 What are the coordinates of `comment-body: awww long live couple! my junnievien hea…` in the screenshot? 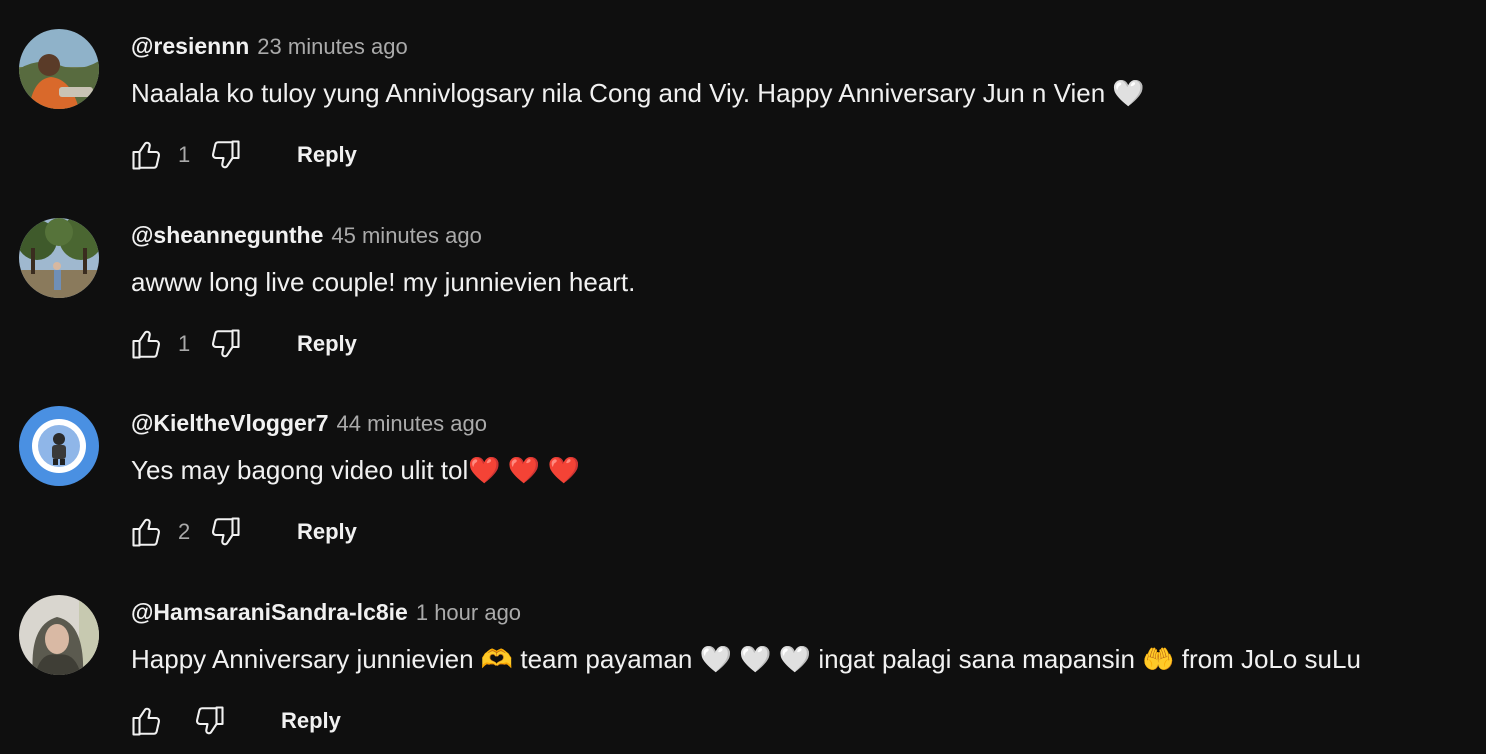 It's located at (383, 282).